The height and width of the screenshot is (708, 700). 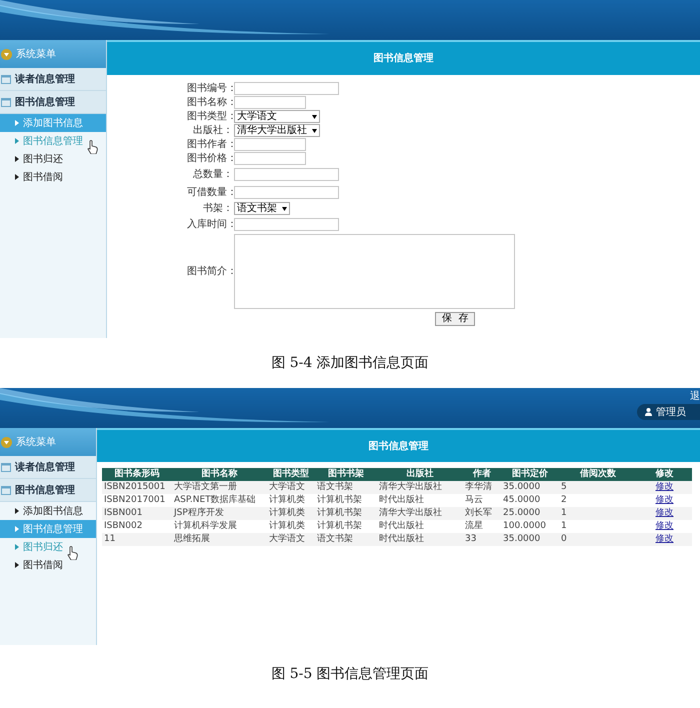 What do you see at coordinates (474, 500) in the screenshot?
I see `table-cell-text: 马云` at bounding box center [474, 500].